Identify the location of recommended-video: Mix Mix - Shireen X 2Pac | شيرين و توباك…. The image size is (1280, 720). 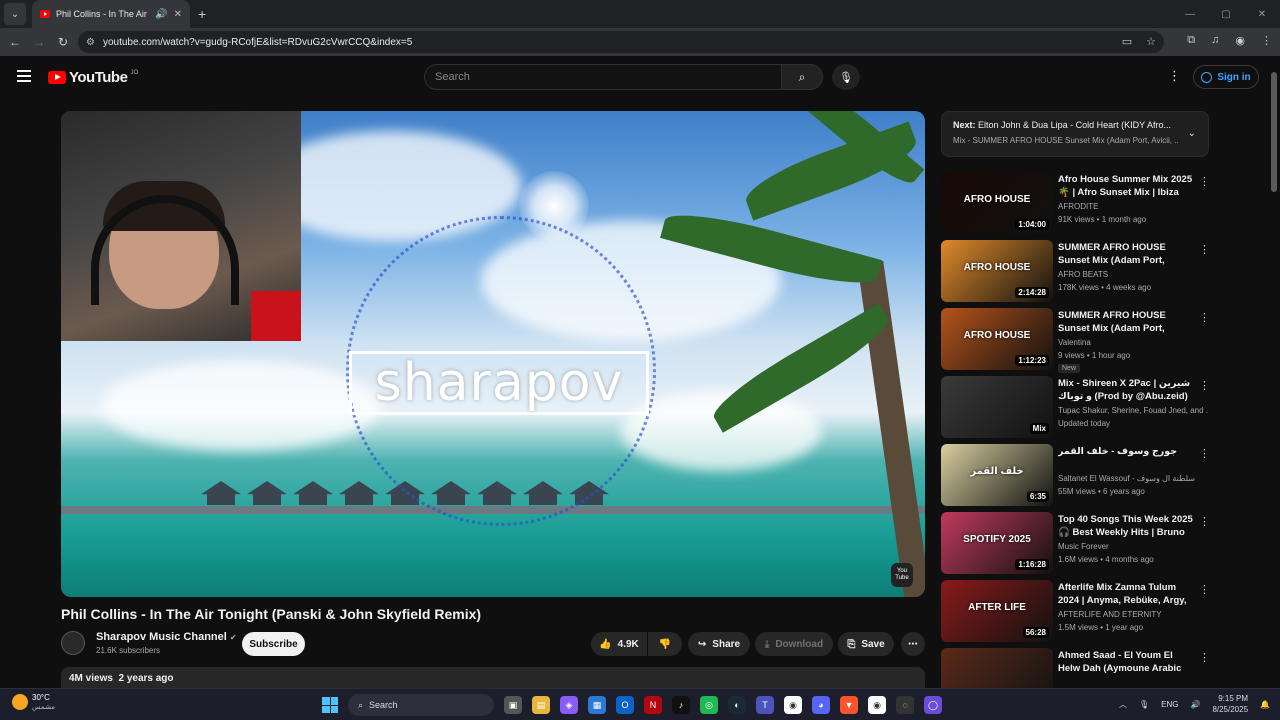
(1076, 410).